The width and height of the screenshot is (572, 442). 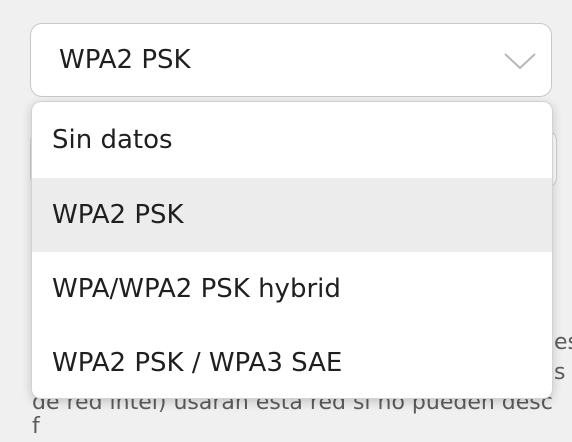 What do you see at coordinates (292, 362) in the screenshot?
I see `option-wpa2-psk-wpa3-sae: WPA2 PSK / WPA3 SAE` at bounding box center [292, 362].